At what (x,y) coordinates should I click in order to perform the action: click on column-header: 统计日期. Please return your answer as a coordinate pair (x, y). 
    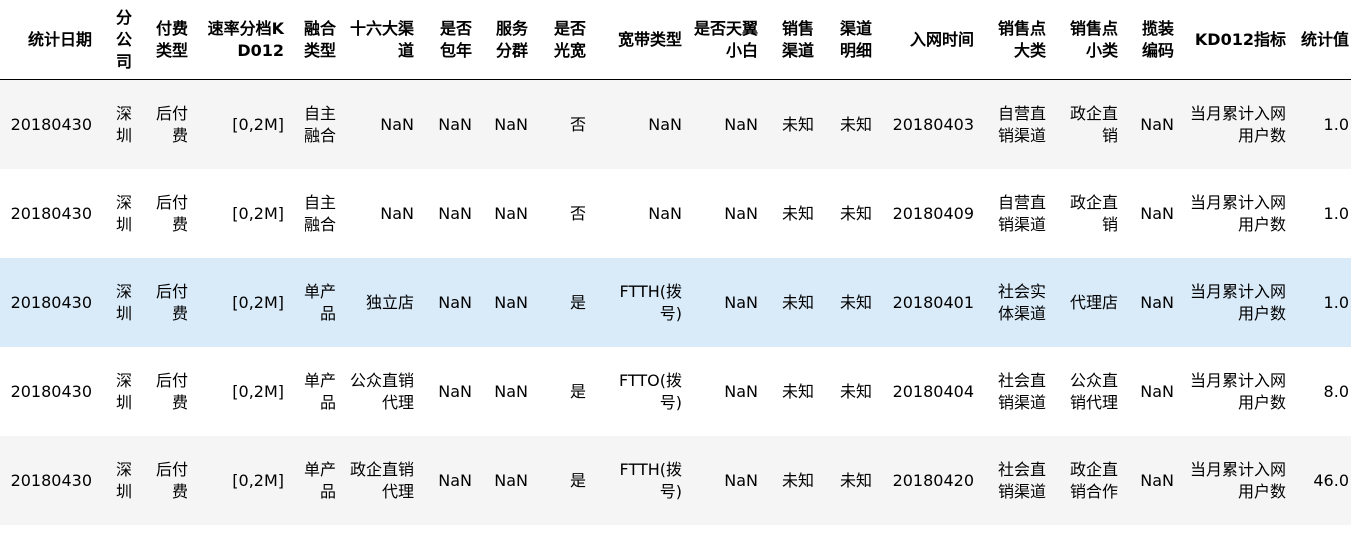
    Looking at the image, I should click on (49, 40).